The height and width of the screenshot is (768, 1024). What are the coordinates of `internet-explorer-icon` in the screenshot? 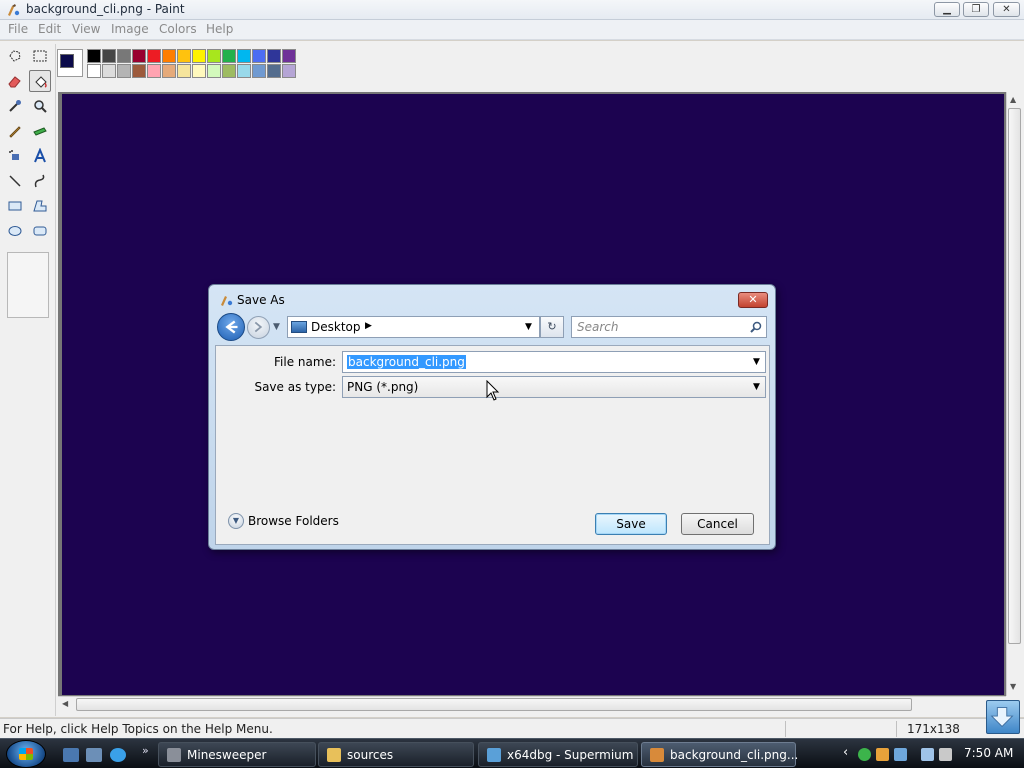 It's located at (118, 755).